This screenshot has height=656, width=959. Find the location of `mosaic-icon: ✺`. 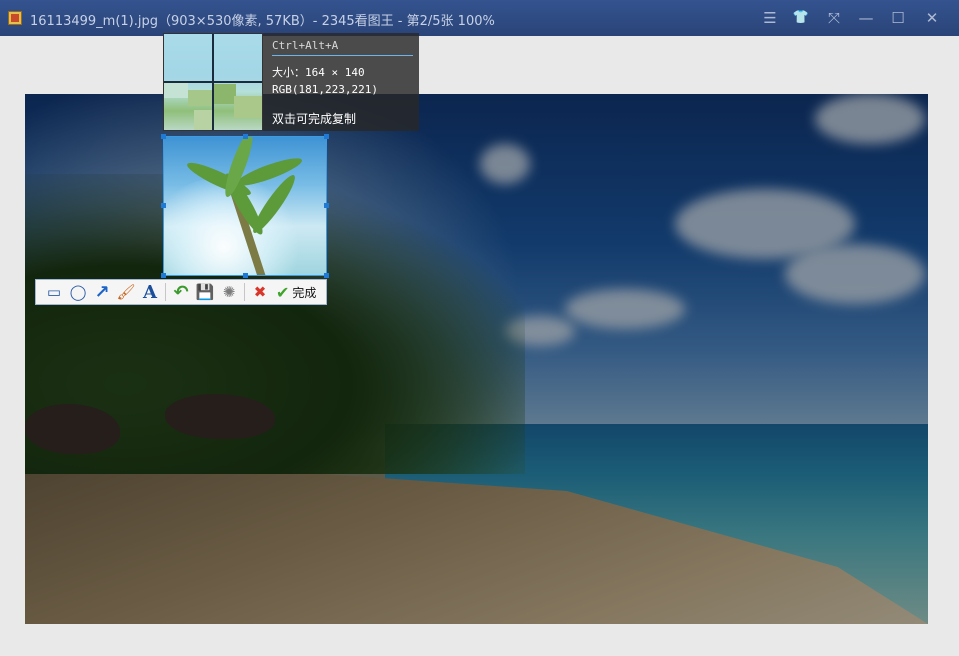

mosaic-icon: ✺ is located at coordinates (229, 292).